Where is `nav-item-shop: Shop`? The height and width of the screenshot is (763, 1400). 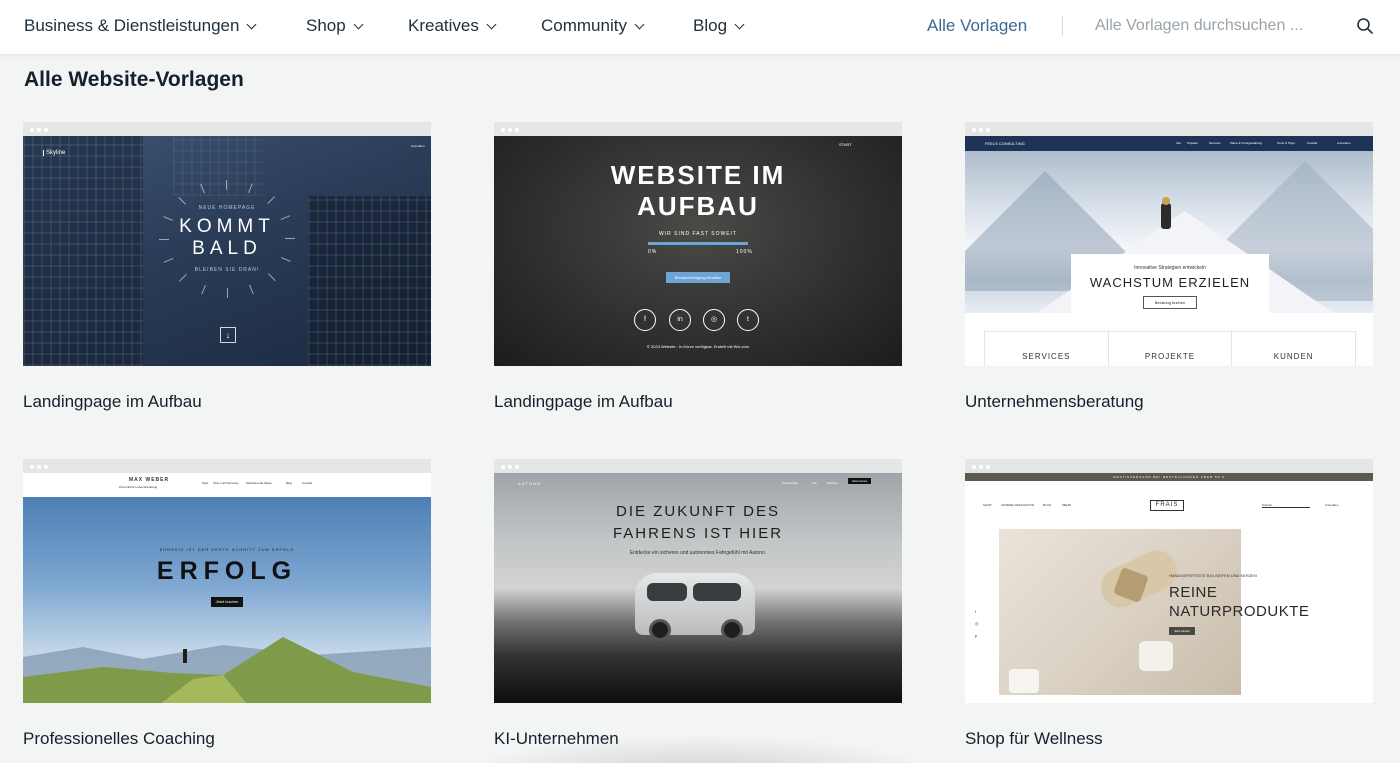 nav-item-shop: Shop is located at coordinates (335, 26).